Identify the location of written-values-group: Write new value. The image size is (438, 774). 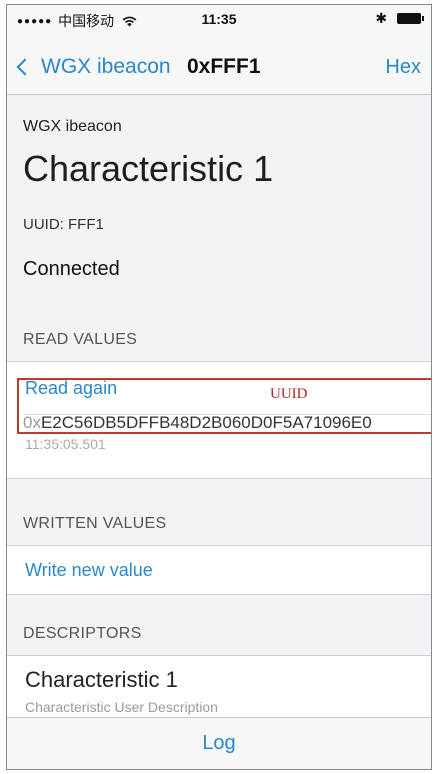
(219, 570).